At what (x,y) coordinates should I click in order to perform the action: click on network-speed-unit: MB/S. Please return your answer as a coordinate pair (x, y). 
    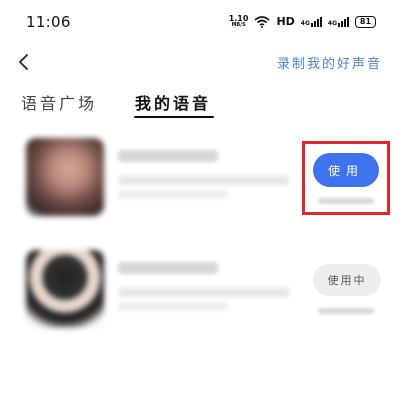
    Looking at the image, I should click on (238, 25).